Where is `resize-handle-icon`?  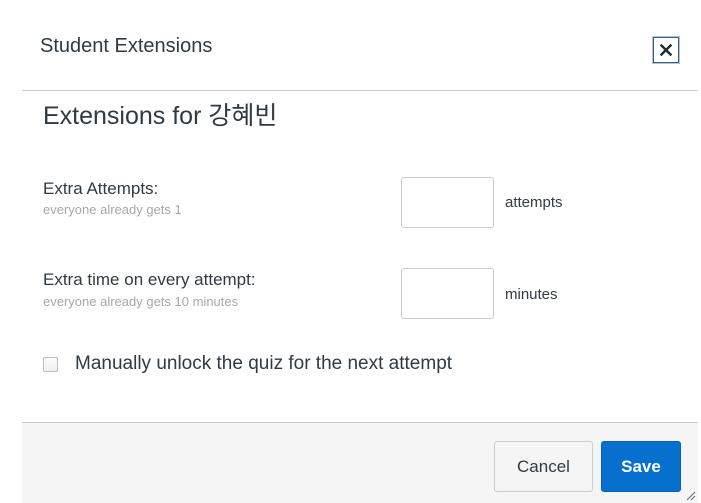
resize-handle-icon is located at coordinates (690, 495).